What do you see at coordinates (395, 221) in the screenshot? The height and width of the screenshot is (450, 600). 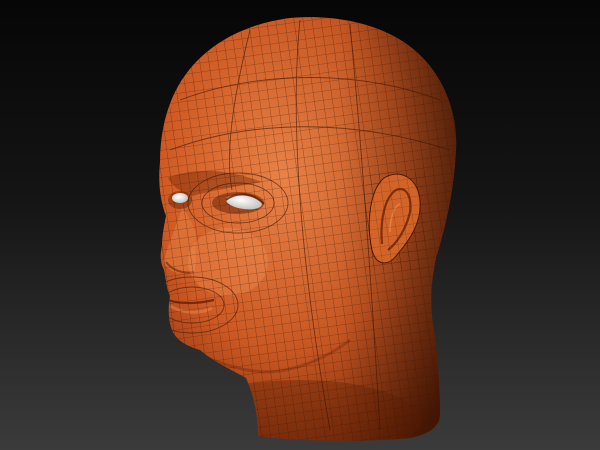 I see `ear` at bounding box center [395, 221].